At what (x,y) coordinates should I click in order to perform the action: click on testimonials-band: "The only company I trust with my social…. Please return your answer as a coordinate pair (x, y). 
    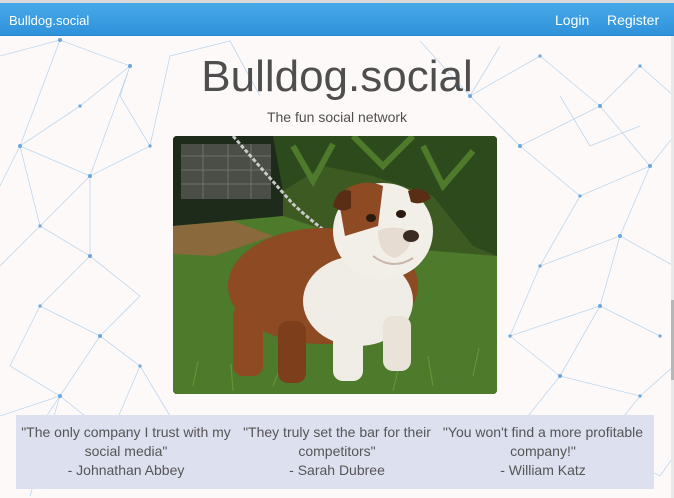
    Looking at the image, I should click on (335, 452).